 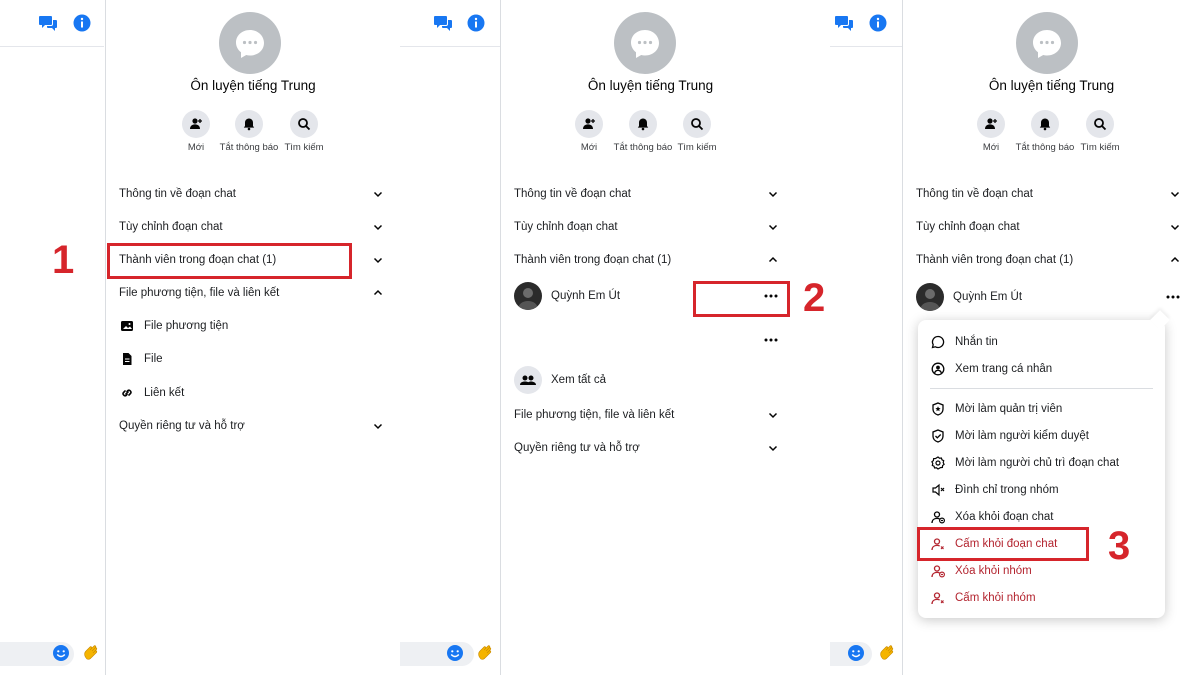 What do you see at coordinates (249, 124) in the screenshot?
I see `bell-icon` at bounding box center [249, 124].